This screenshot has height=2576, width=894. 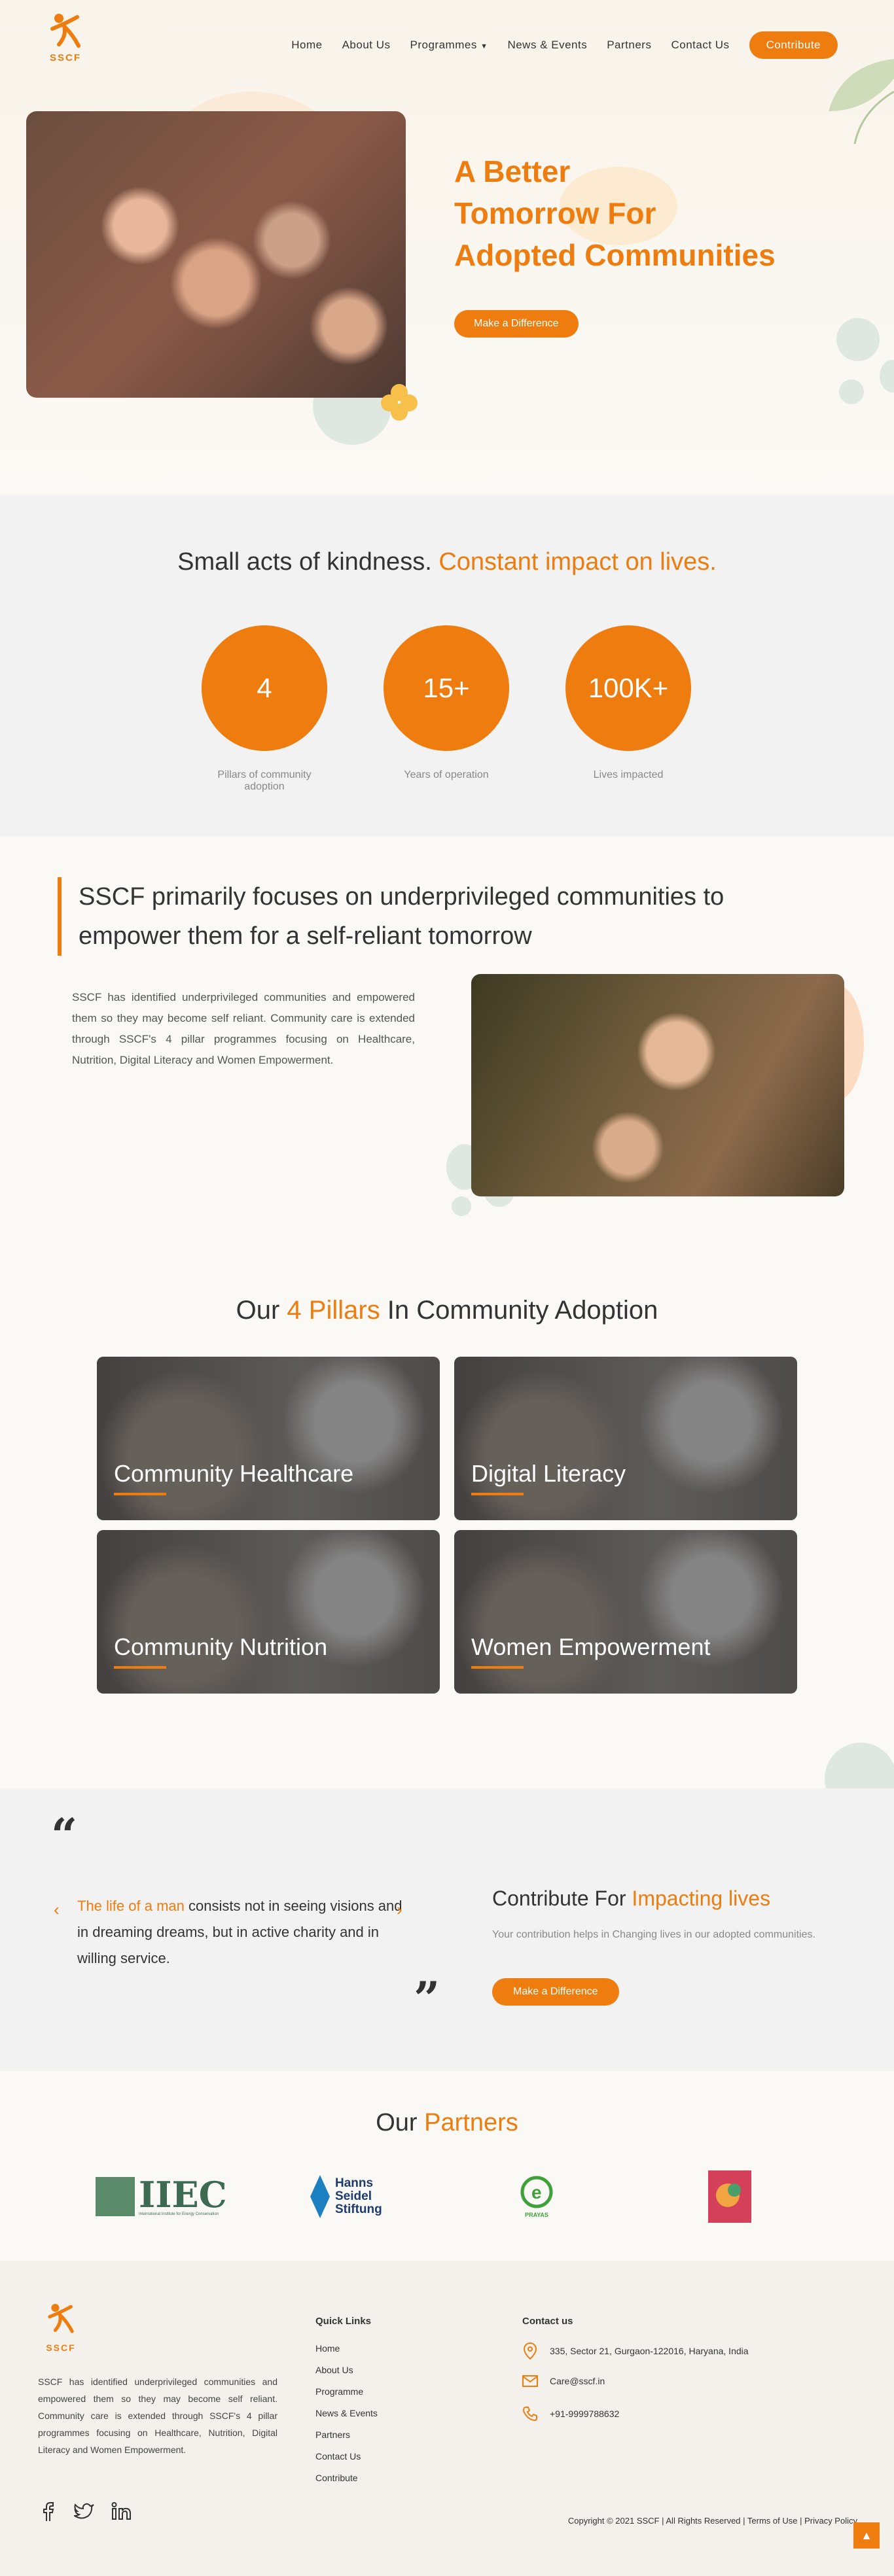 I want to click on twitter-icon, so click(x=84, y=2511).